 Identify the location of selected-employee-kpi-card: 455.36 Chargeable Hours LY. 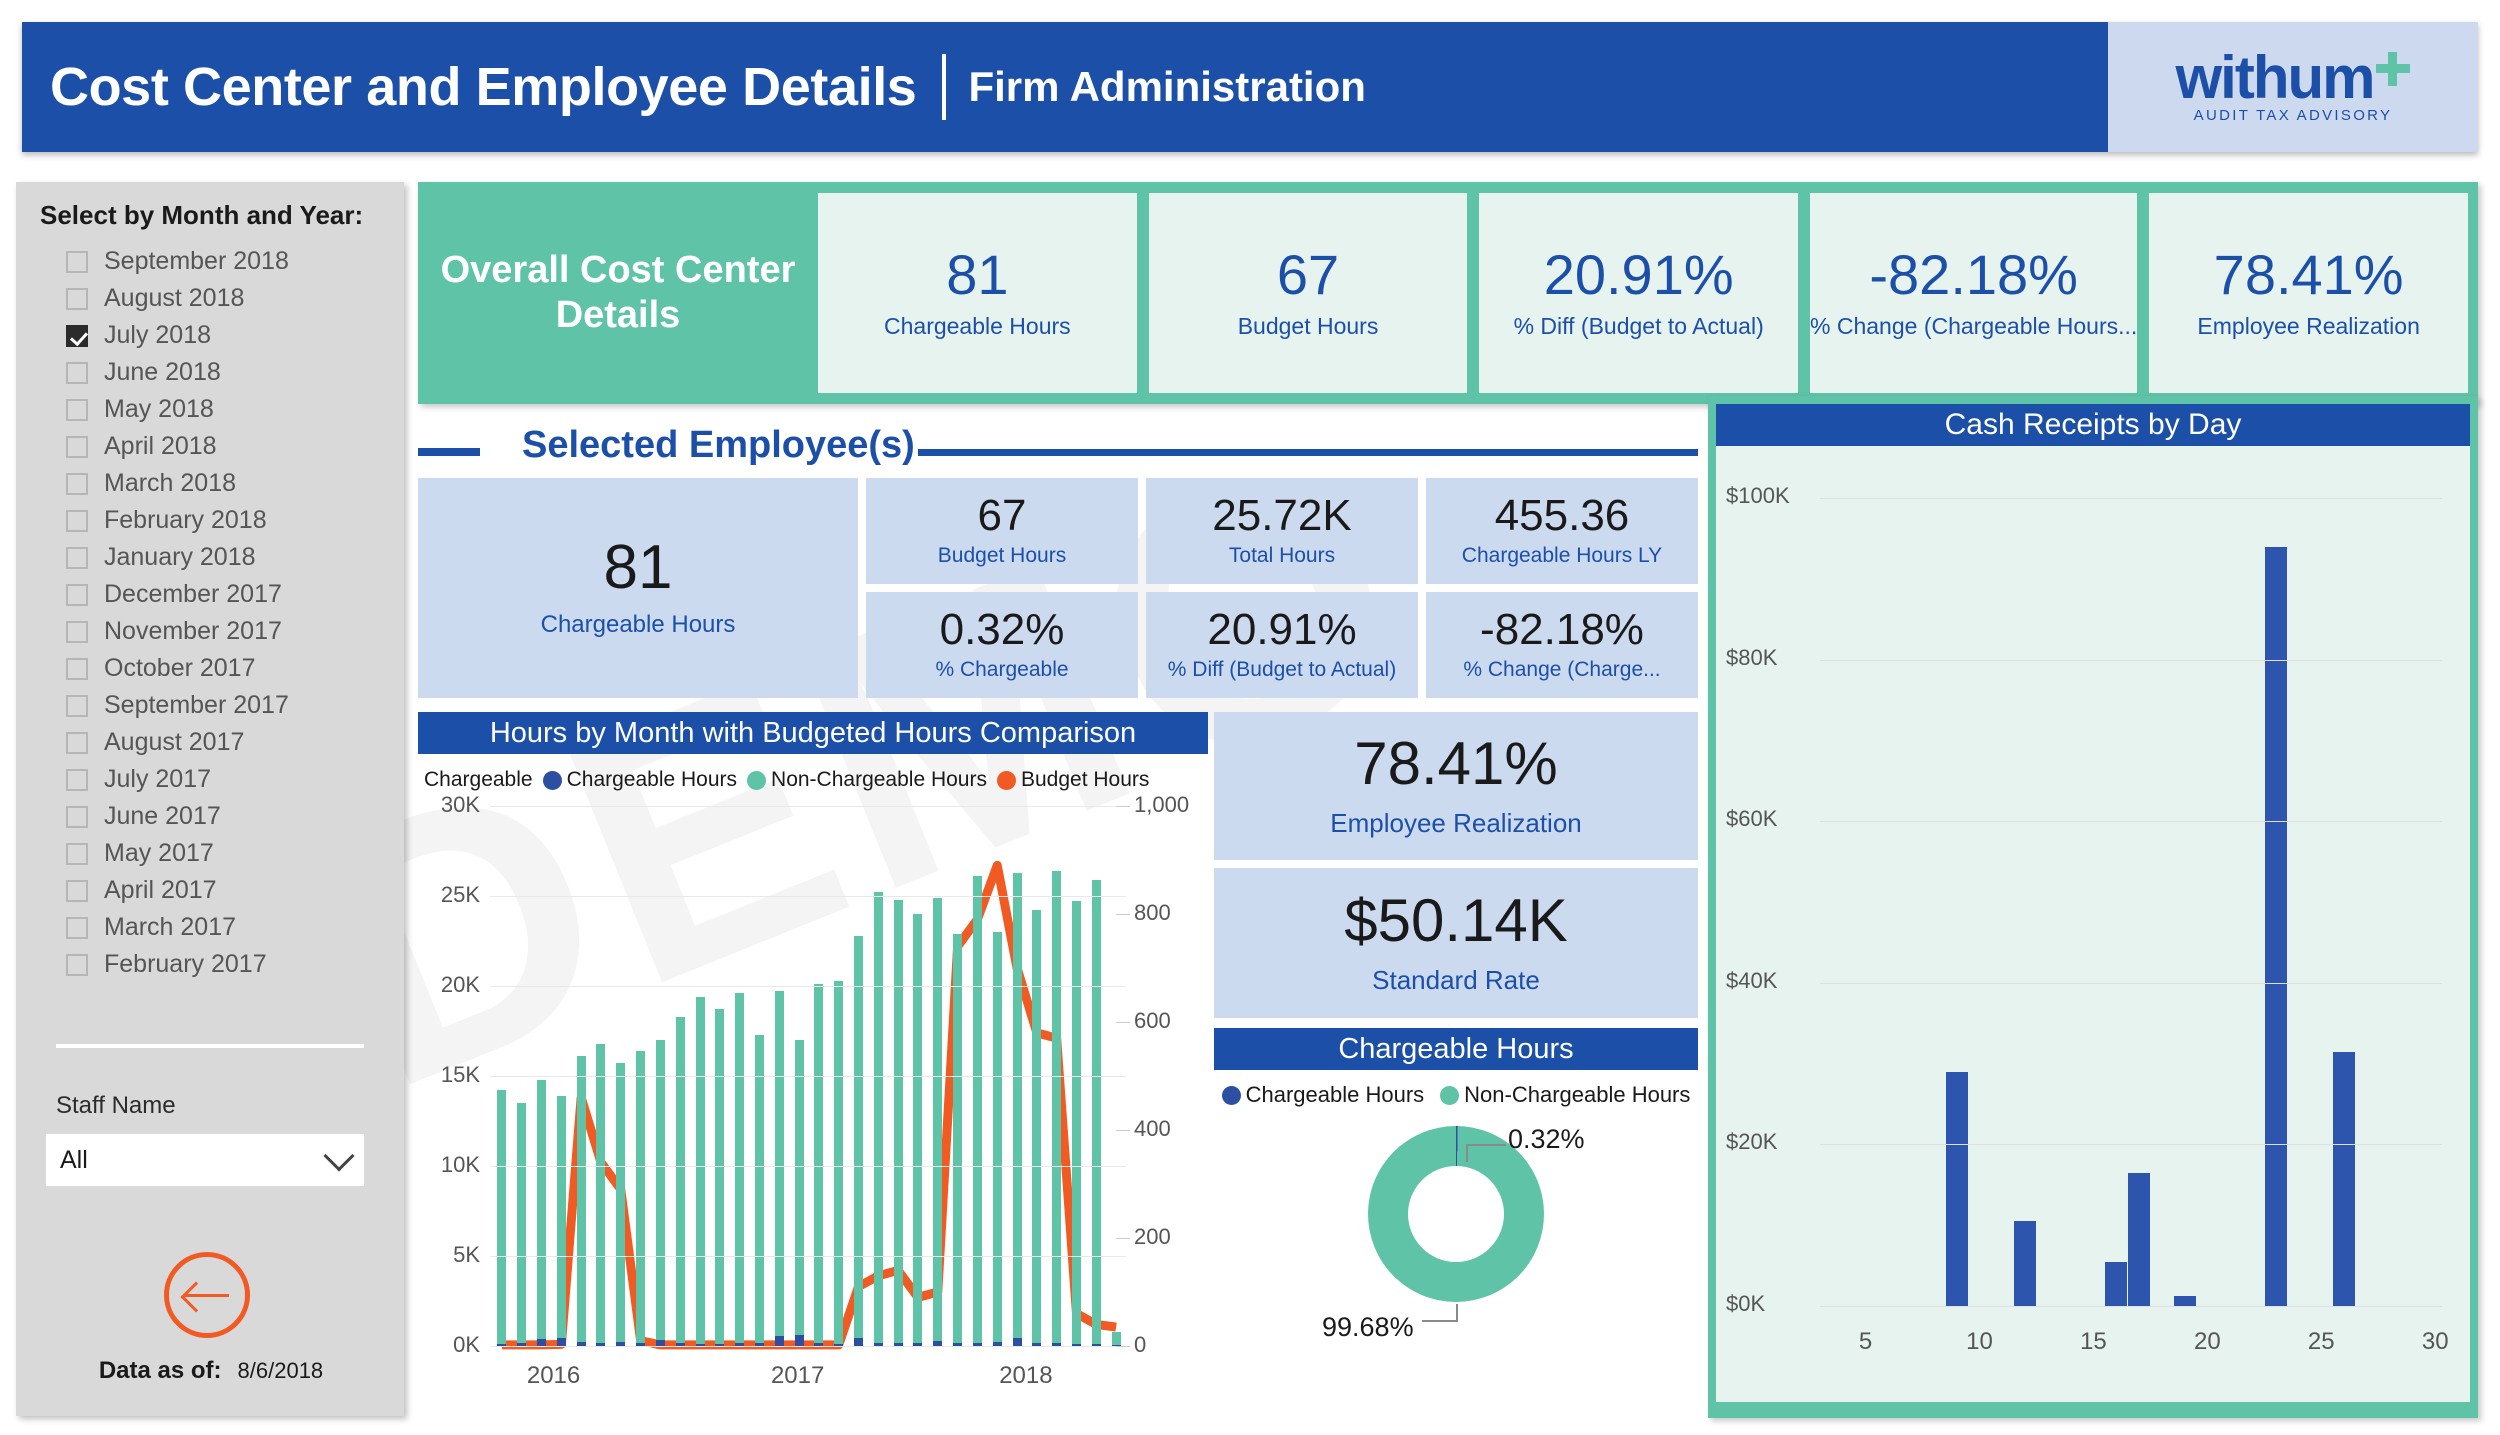
(1562, 531).